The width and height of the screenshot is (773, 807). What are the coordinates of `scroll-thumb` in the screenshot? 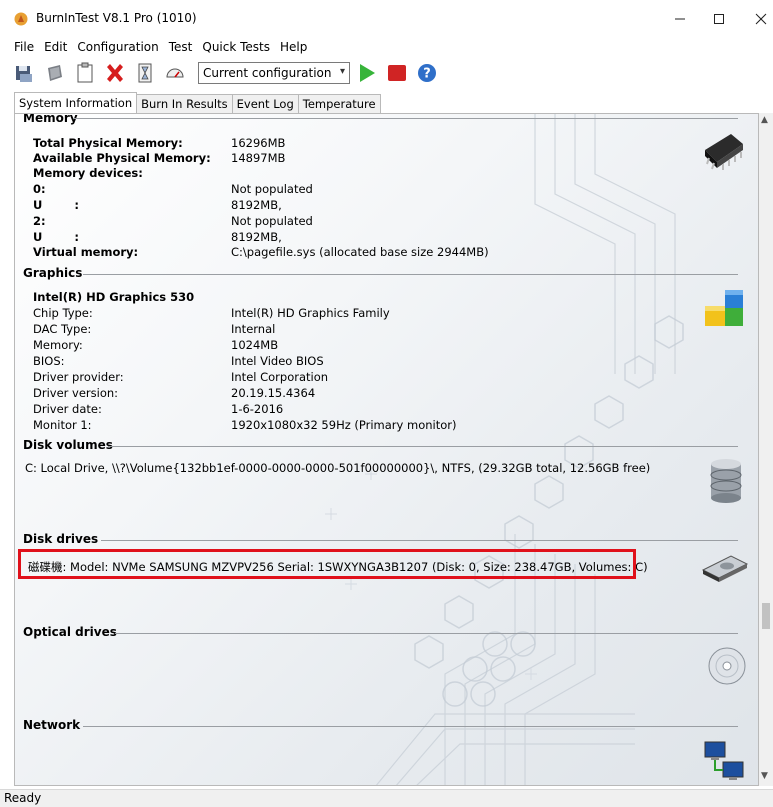 It's located at (766, 616).